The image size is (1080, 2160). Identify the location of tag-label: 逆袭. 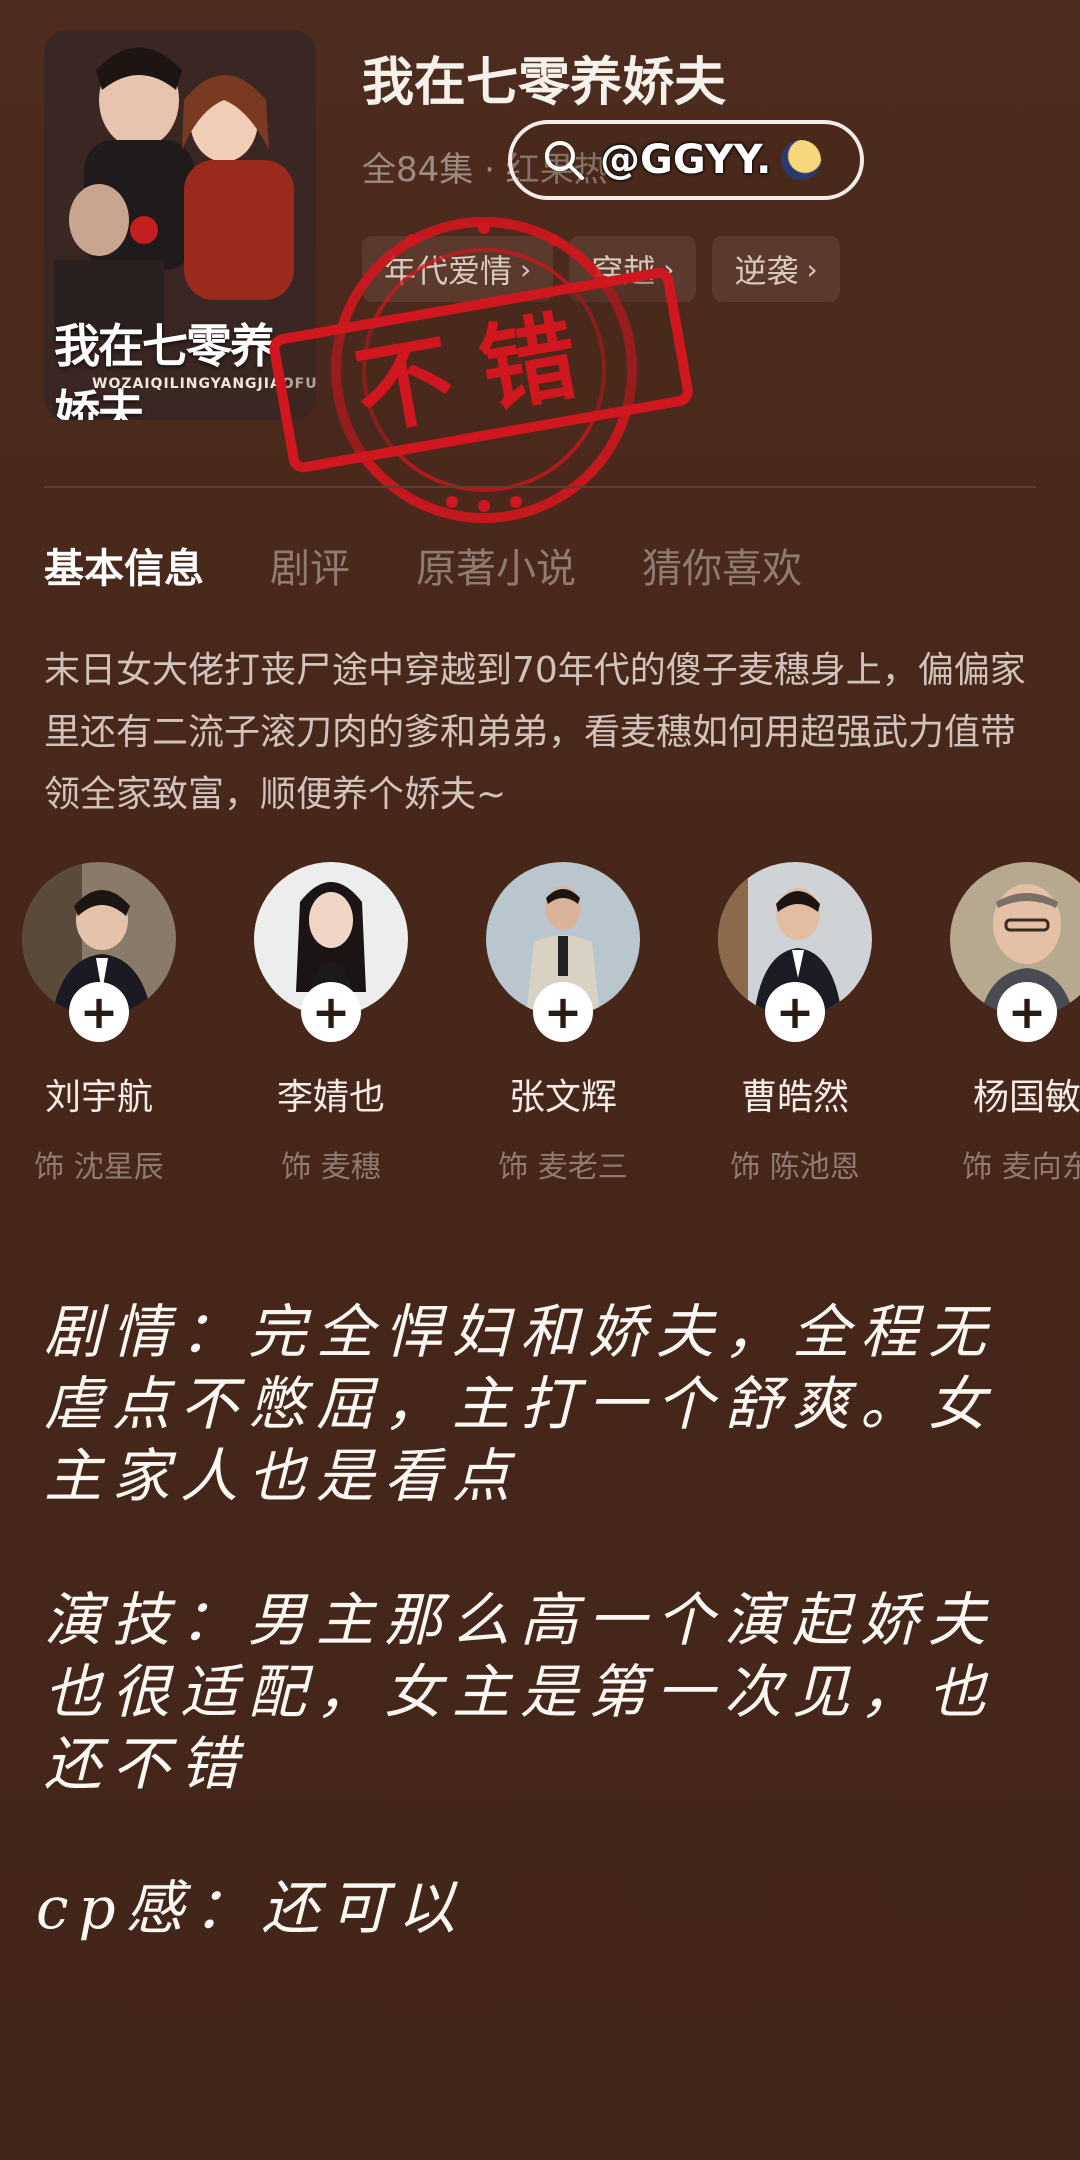
(766, 271).